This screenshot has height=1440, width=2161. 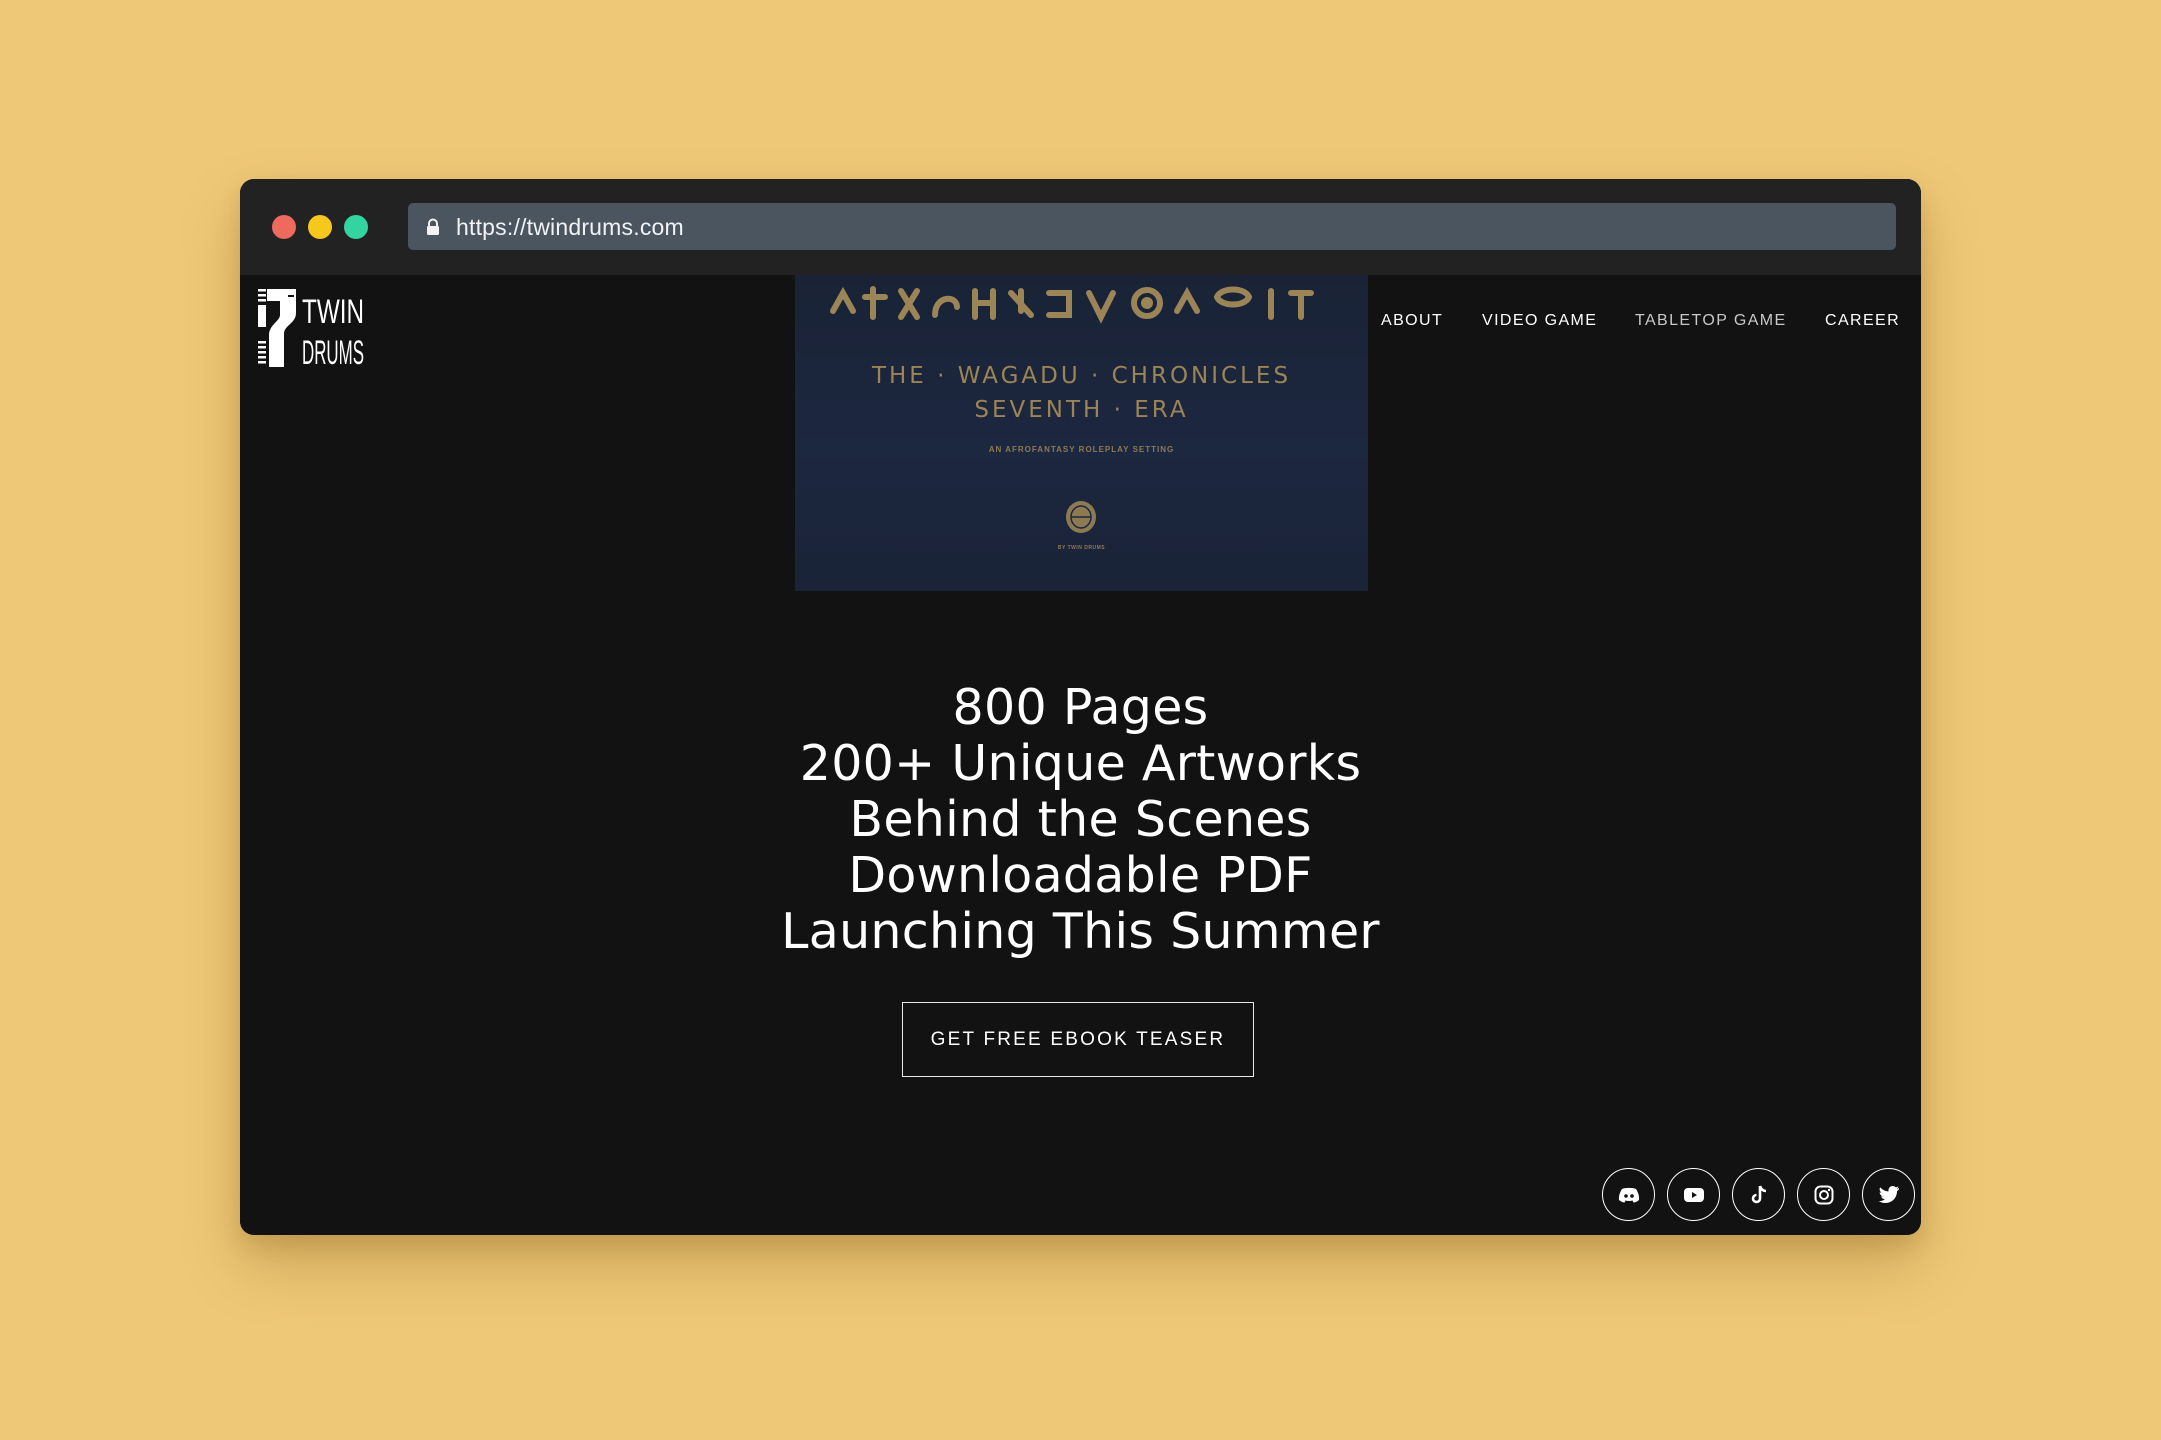 What do you see at coordinates (1081, 376) in the screenshot?
I see `cover-title-line1: THE · WAGADU · CHRONICLES` at bounding box center [1081, 376].